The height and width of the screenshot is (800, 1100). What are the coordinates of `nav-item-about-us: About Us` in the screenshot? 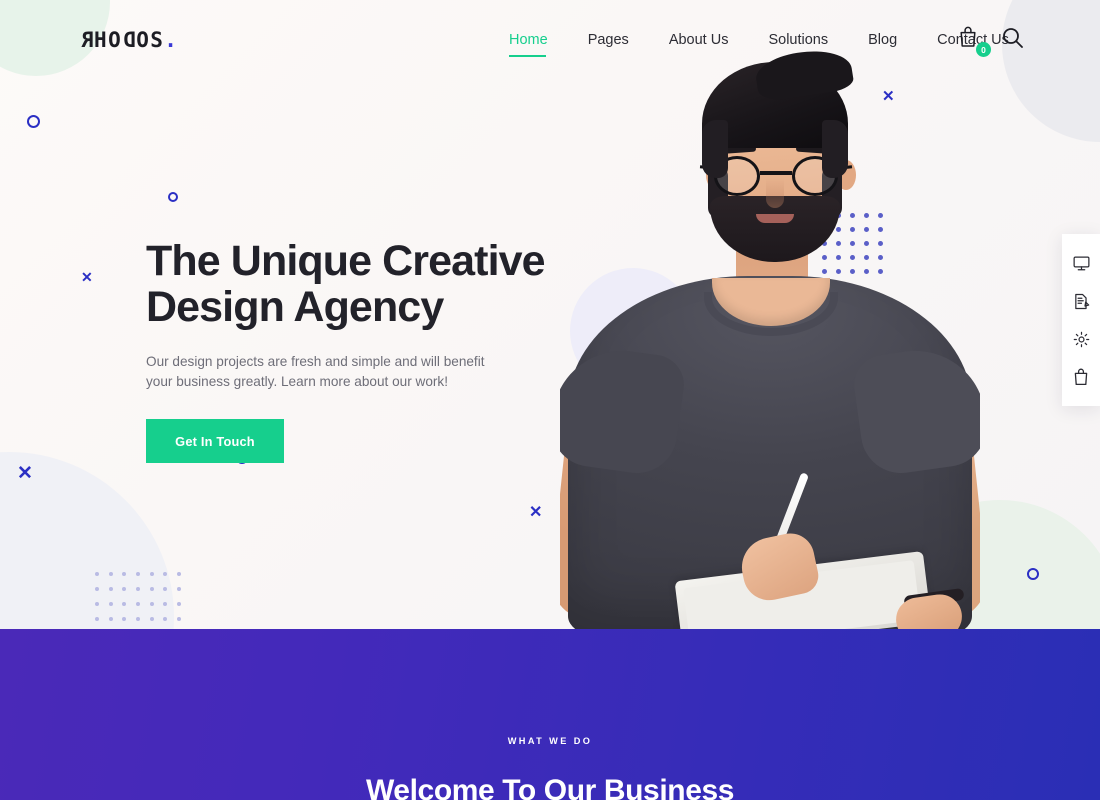 It's located at (699, 40).